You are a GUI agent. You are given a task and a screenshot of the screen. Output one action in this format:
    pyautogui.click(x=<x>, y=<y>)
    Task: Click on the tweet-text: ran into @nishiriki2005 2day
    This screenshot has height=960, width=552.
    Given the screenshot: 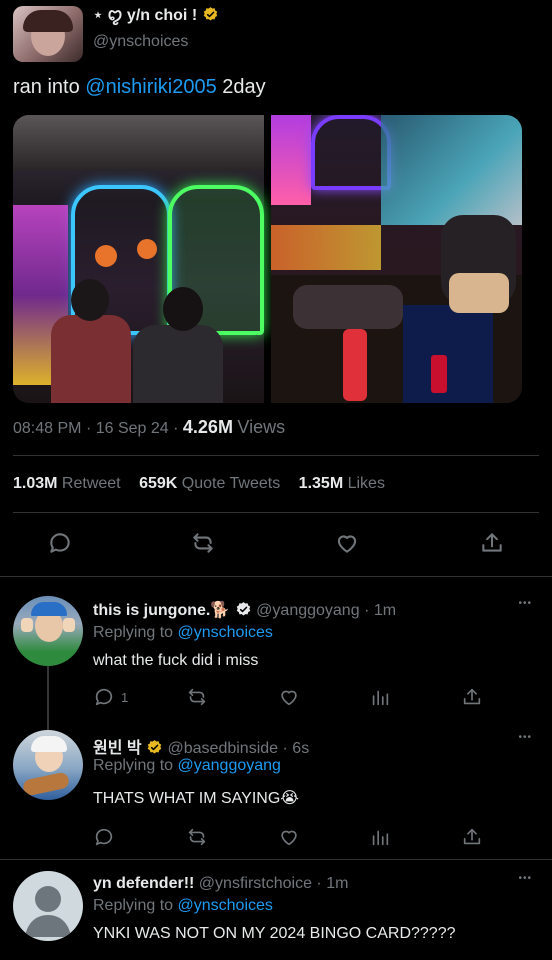 What is the action you would take?
    pyautogui.click(x=139, y=87)
    